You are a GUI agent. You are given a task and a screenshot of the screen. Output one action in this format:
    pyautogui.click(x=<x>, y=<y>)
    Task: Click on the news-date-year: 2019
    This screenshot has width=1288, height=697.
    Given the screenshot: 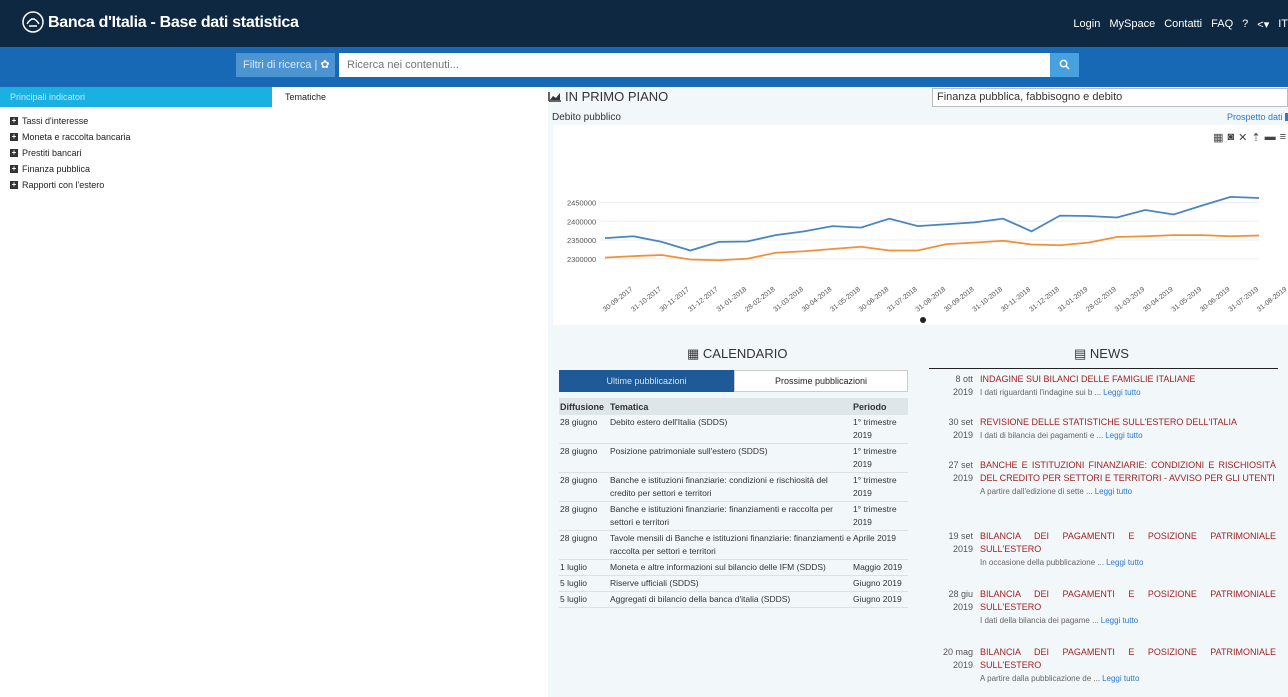 What is the action you would take?
    pyautogui.click(x=962, y=607)
    